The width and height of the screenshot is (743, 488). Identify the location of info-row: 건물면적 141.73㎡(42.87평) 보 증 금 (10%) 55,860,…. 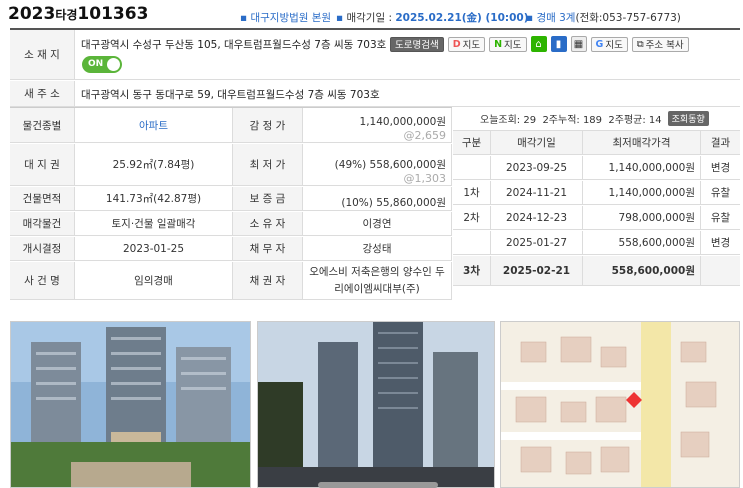
(231, 199).